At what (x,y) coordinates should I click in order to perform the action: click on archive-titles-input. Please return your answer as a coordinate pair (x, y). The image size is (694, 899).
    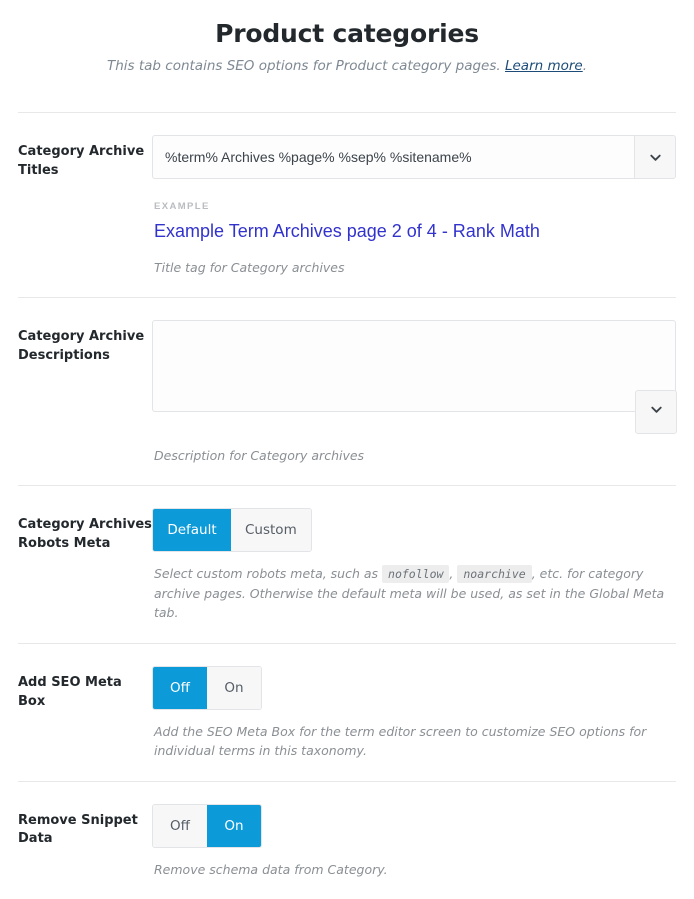
    Looking at the image, I should click on (393, 157).